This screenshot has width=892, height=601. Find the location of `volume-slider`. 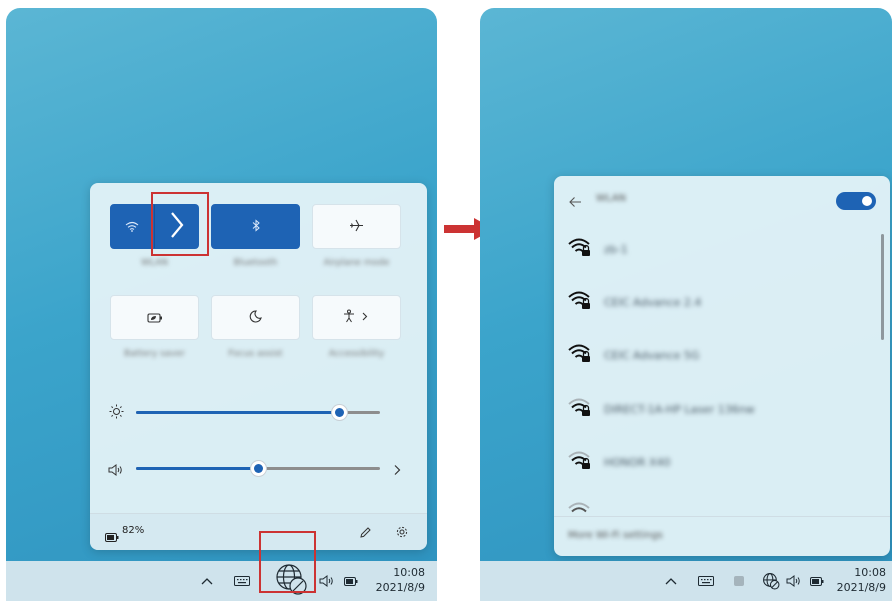

volume-slider is located at coordinates (258, 468).